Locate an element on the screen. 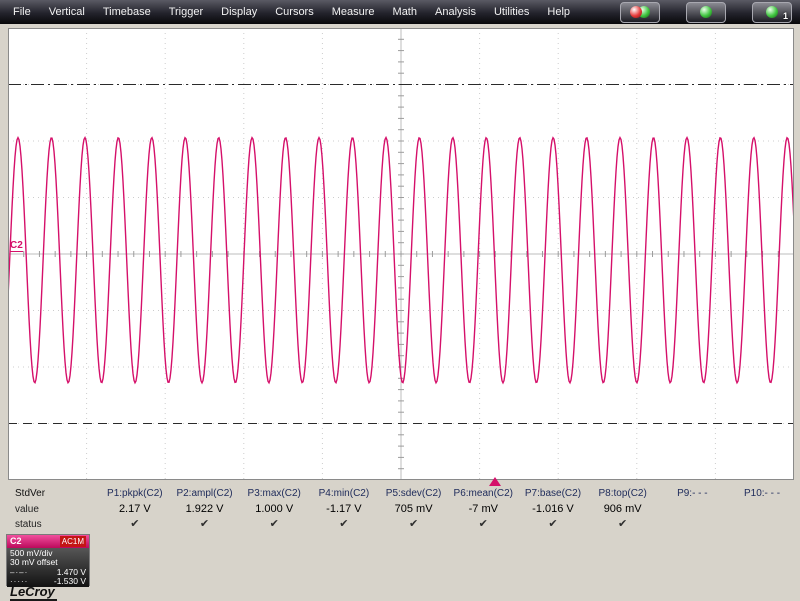 This screenshot has width=800, height=601. descriptor-channel-label: C2 is located at coordinates (16, 541).